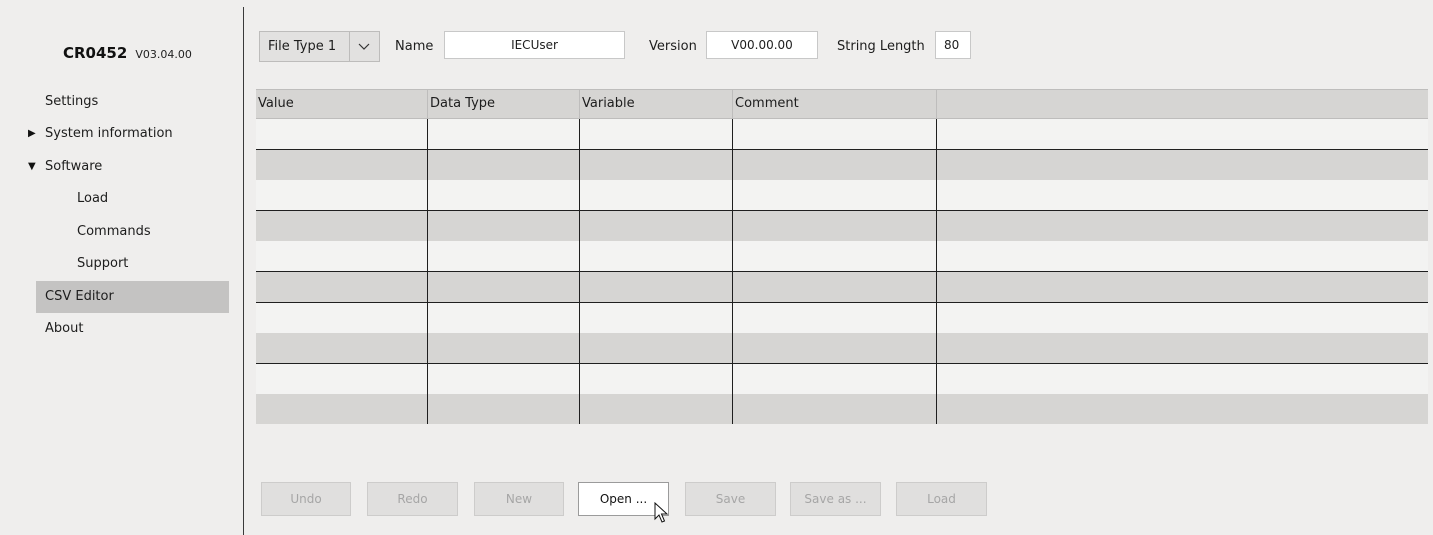 The height and width of the screenshot is (535, 1433). What do you see at coordinates (656, 104) in the screenshot?
I see `column-header-variable: Variable` at bounding box center [656, 104].